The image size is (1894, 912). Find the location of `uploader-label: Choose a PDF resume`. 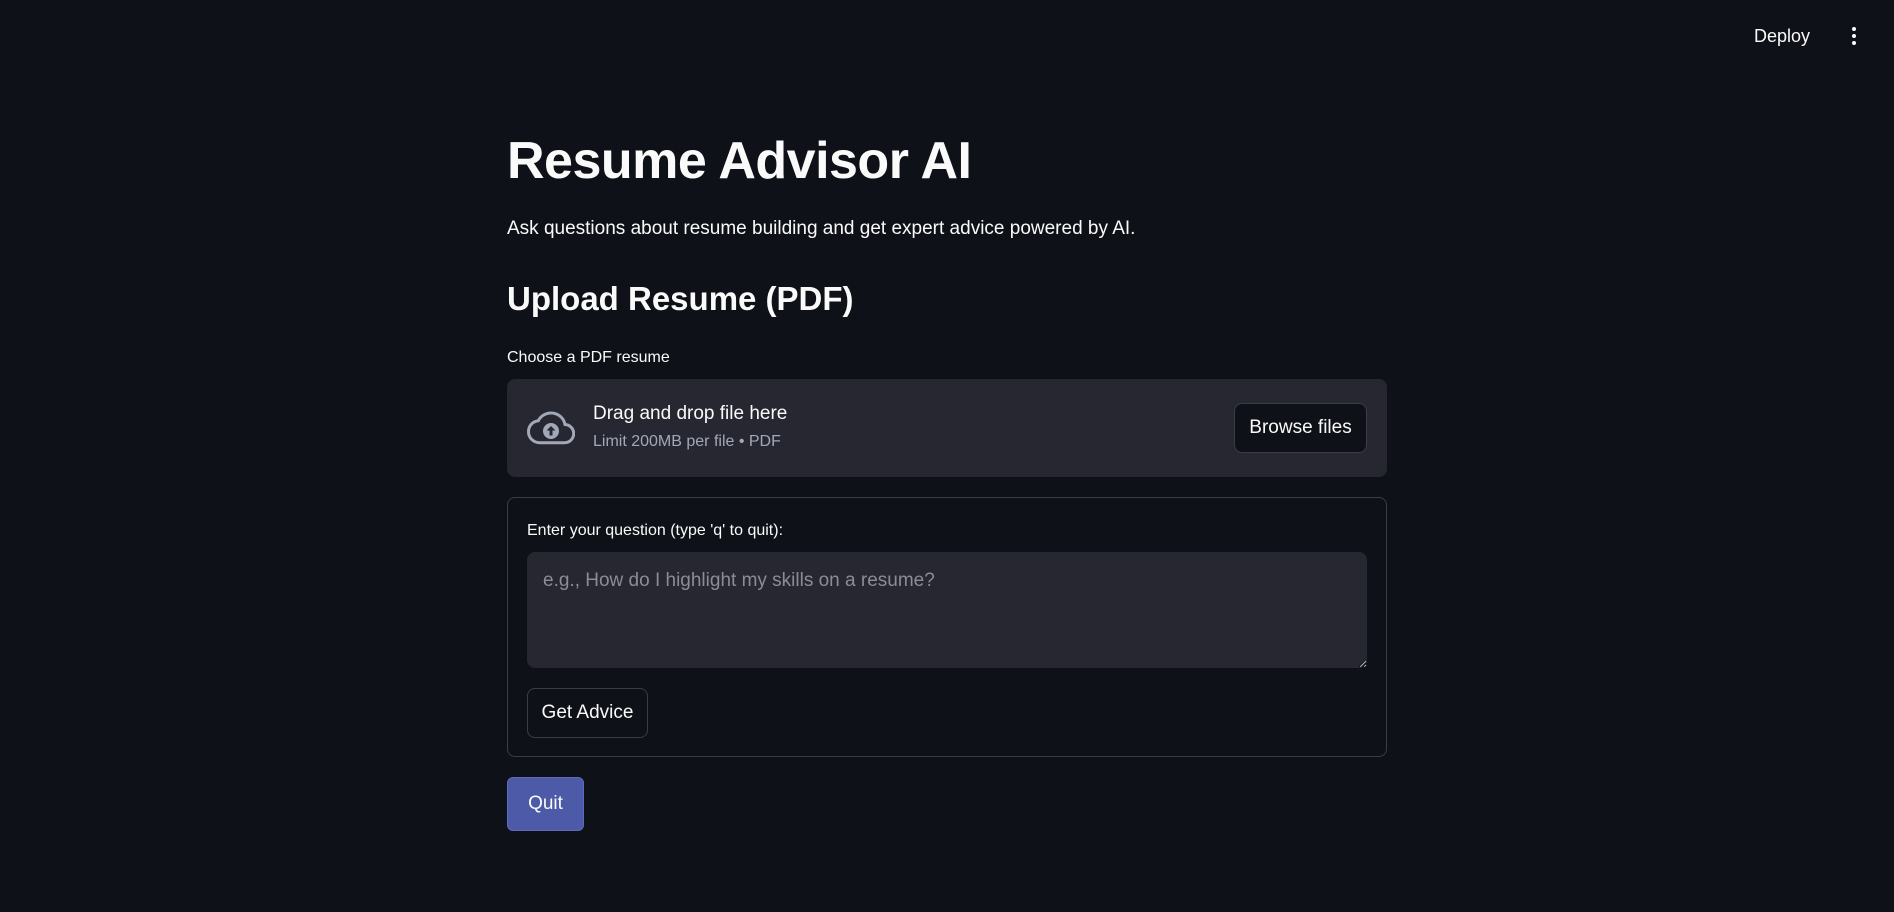

uploader-label: Choose a PDF resume is located at coordinates (588, 357).